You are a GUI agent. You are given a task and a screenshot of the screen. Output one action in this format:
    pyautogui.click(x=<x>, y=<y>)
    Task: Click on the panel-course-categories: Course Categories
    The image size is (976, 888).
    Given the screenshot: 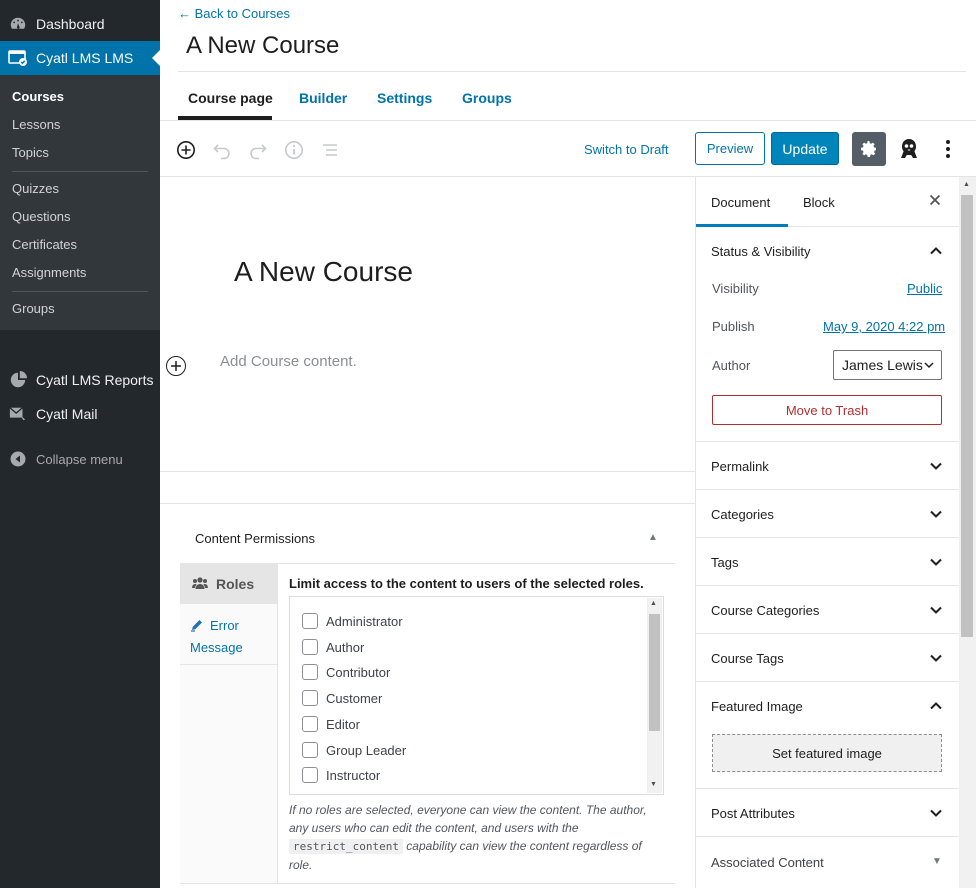 What is the action you would take?
    pyautogui.click(x=765, y=610)
    